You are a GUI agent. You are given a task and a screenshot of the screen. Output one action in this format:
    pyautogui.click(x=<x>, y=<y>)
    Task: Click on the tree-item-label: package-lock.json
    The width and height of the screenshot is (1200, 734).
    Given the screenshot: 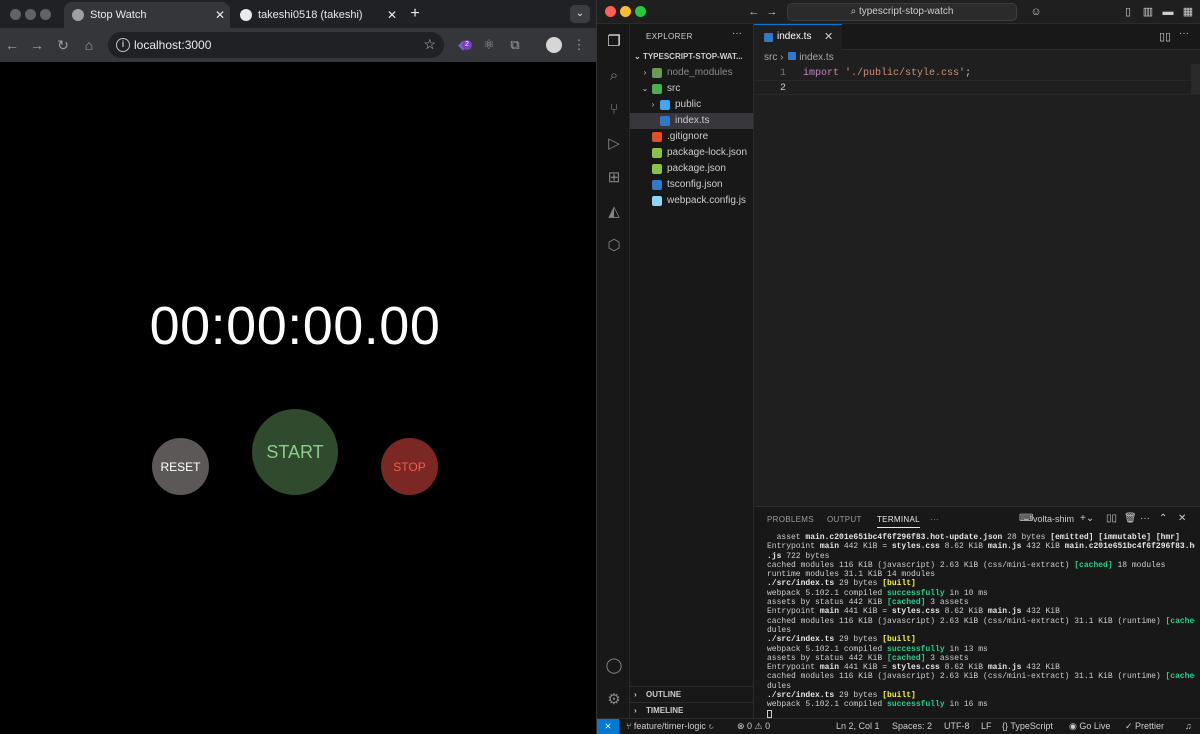 What is the action you would take?
    pyautogui.click(x=707, y=152)
    